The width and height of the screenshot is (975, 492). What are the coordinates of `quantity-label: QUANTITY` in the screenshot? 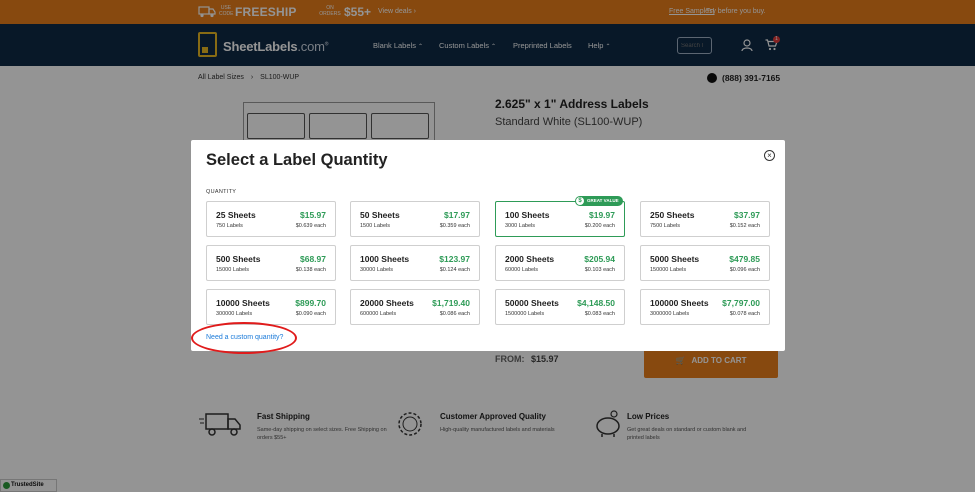 It's located at (221, 192).